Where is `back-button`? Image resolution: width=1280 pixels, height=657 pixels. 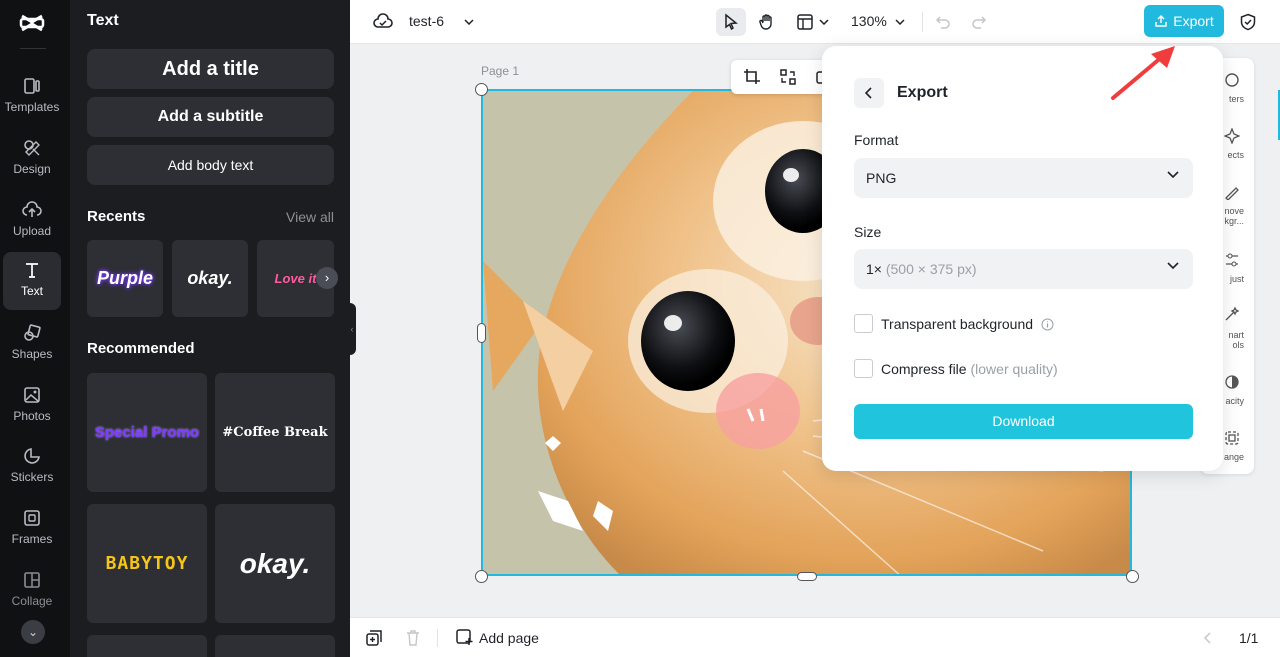 back-button is located at coordinates (869, 93).